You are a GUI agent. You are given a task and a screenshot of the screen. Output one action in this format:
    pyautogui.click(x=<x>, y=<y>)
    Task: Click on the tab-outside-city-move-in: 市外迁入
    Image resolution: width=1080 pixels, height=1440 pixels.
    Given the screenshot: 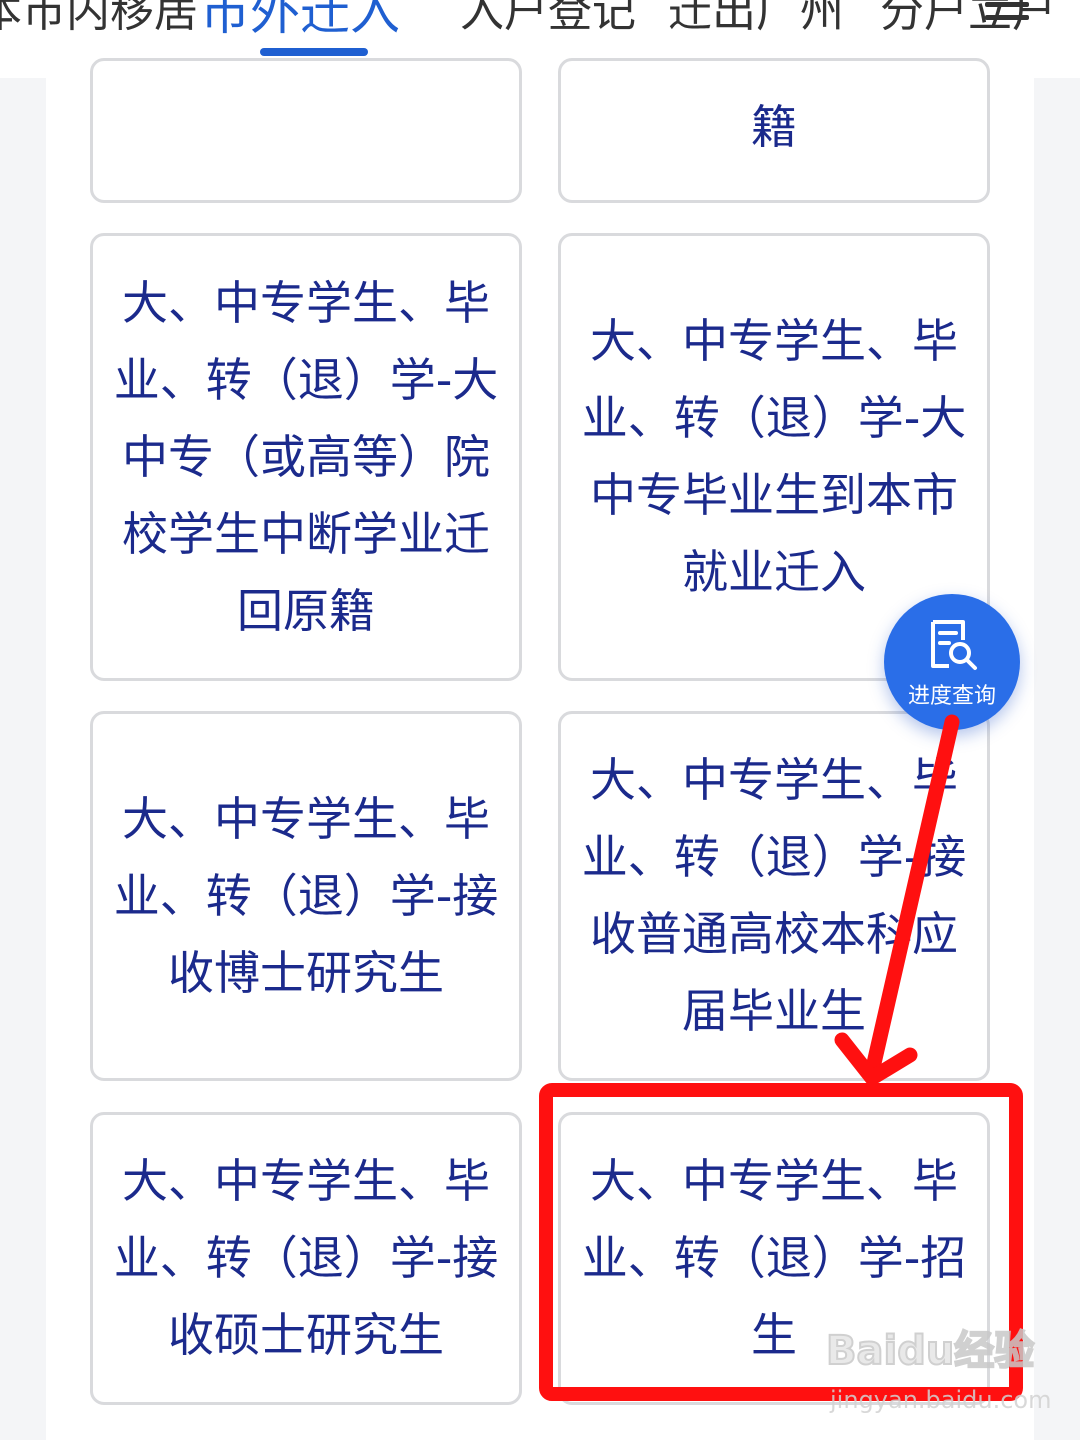 What is the action you would take?
    pyautogui.click(x=300, y=21)
    